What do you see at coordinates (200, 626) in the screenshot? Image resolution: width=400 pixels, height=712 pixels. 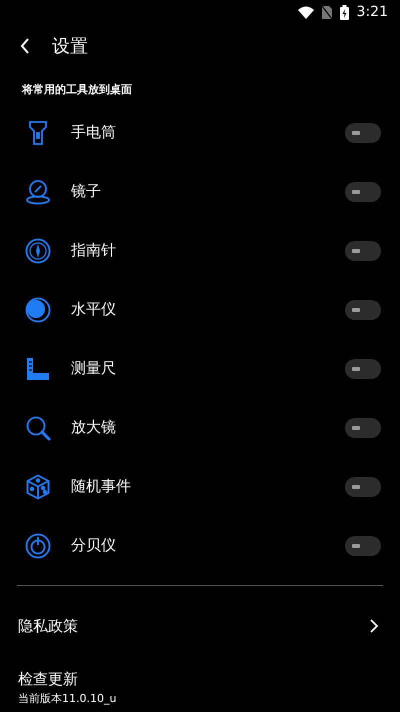 I see `privacy-policy-item: 隐私政策` at bounding box center [200, 626].